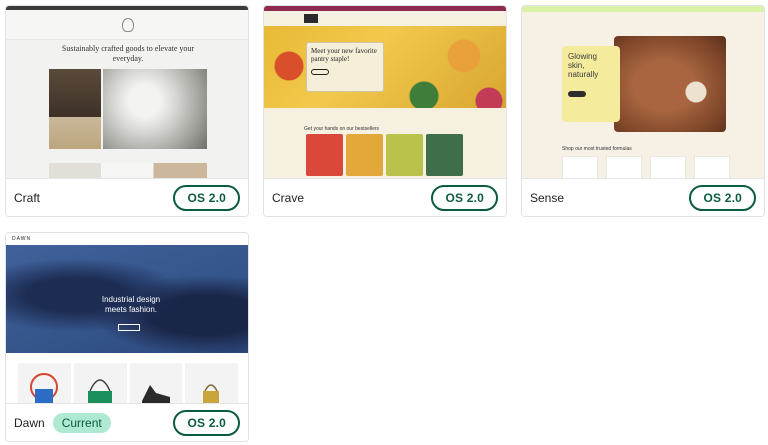  What do you see at coordinates (345, 67) in the screenshot?
I see `preview-hero-card: Meet your new favorite pantry staple!` at bounding box center [345, 67].